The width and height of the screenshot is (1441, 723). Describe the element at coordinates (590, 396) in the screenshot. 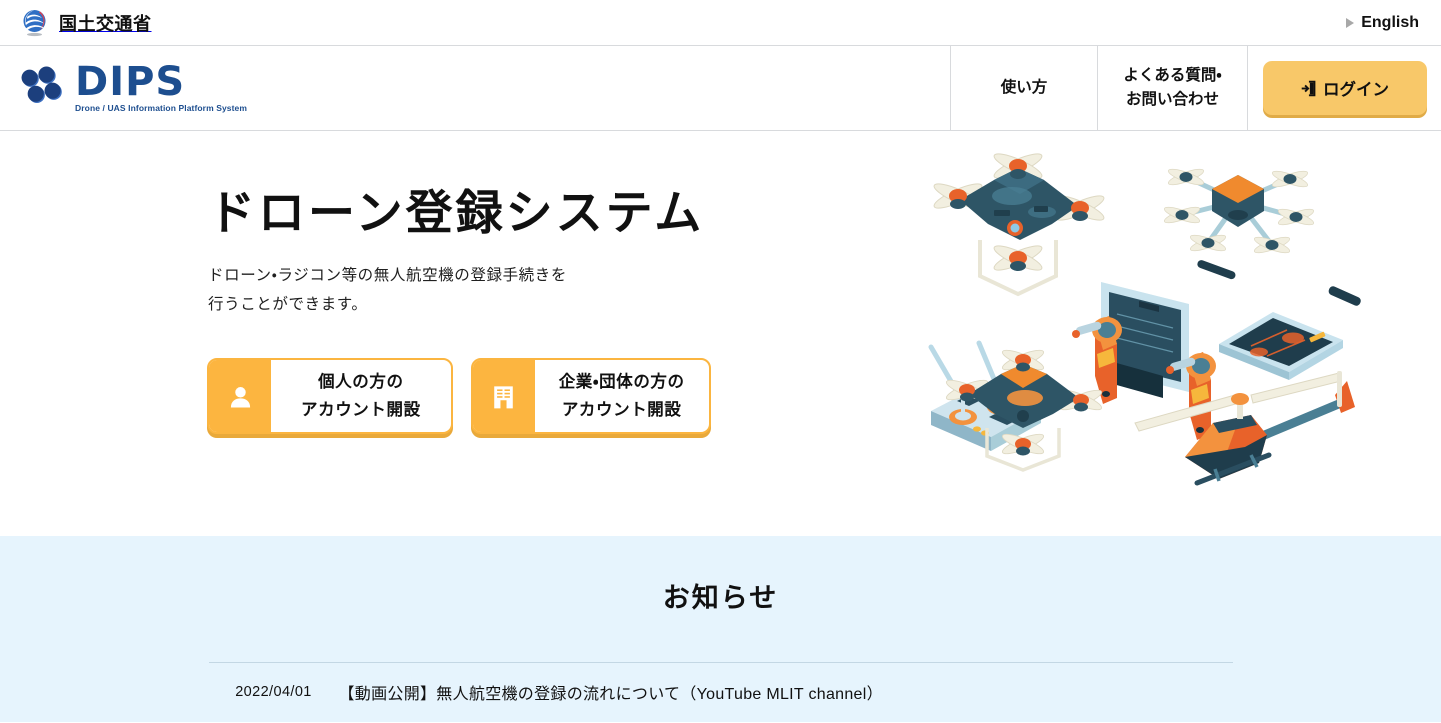

I see `cta-corporate-account: 企業・団体の方の アカウント開設` at that location.